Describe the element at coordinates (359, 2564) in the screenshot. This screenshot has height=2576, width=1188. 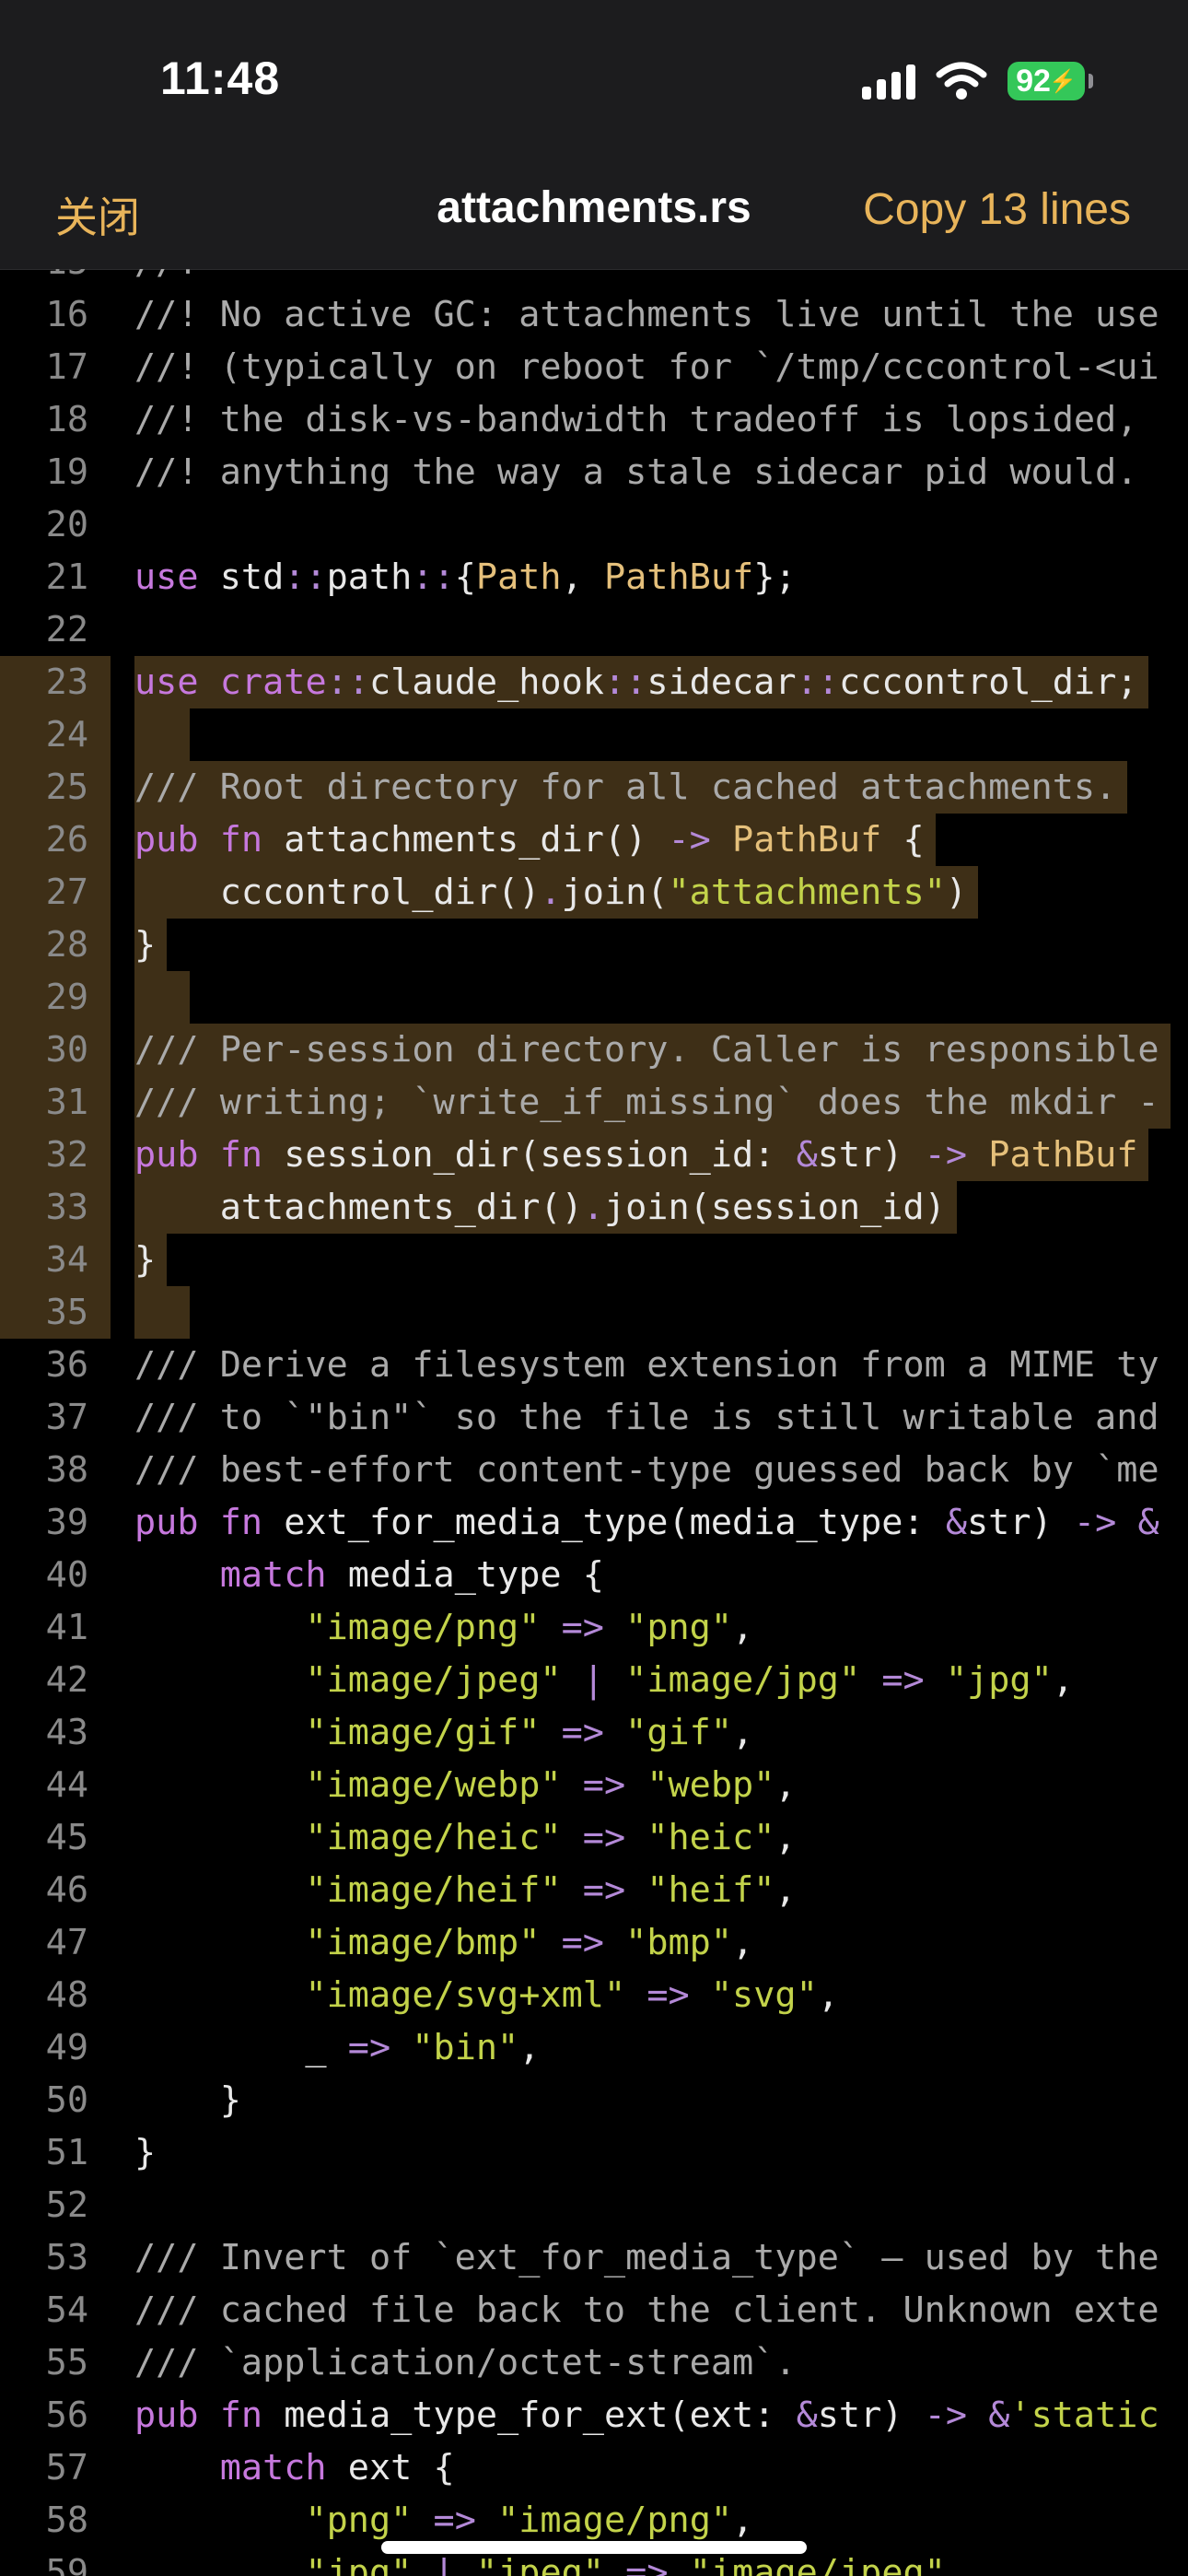
I see `code-token: "jpg"` at that location.